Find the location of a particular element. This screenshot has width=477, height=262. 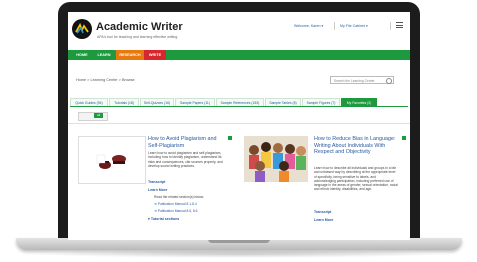

tab-quick-guides: Quick Guides (94) is located at coordinates (89, 102).